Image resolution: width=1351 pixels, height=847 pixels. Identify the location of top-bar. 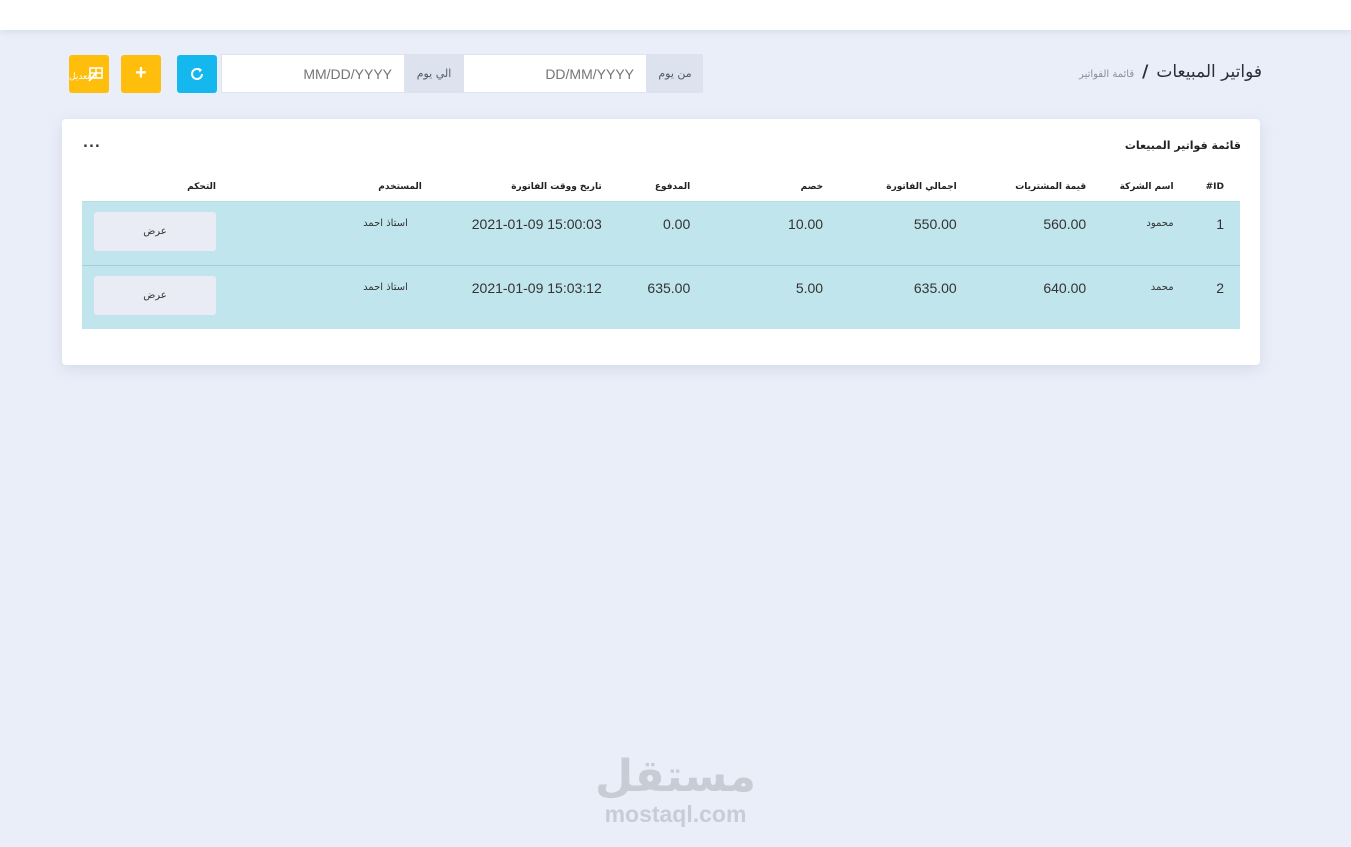
(675, 15).